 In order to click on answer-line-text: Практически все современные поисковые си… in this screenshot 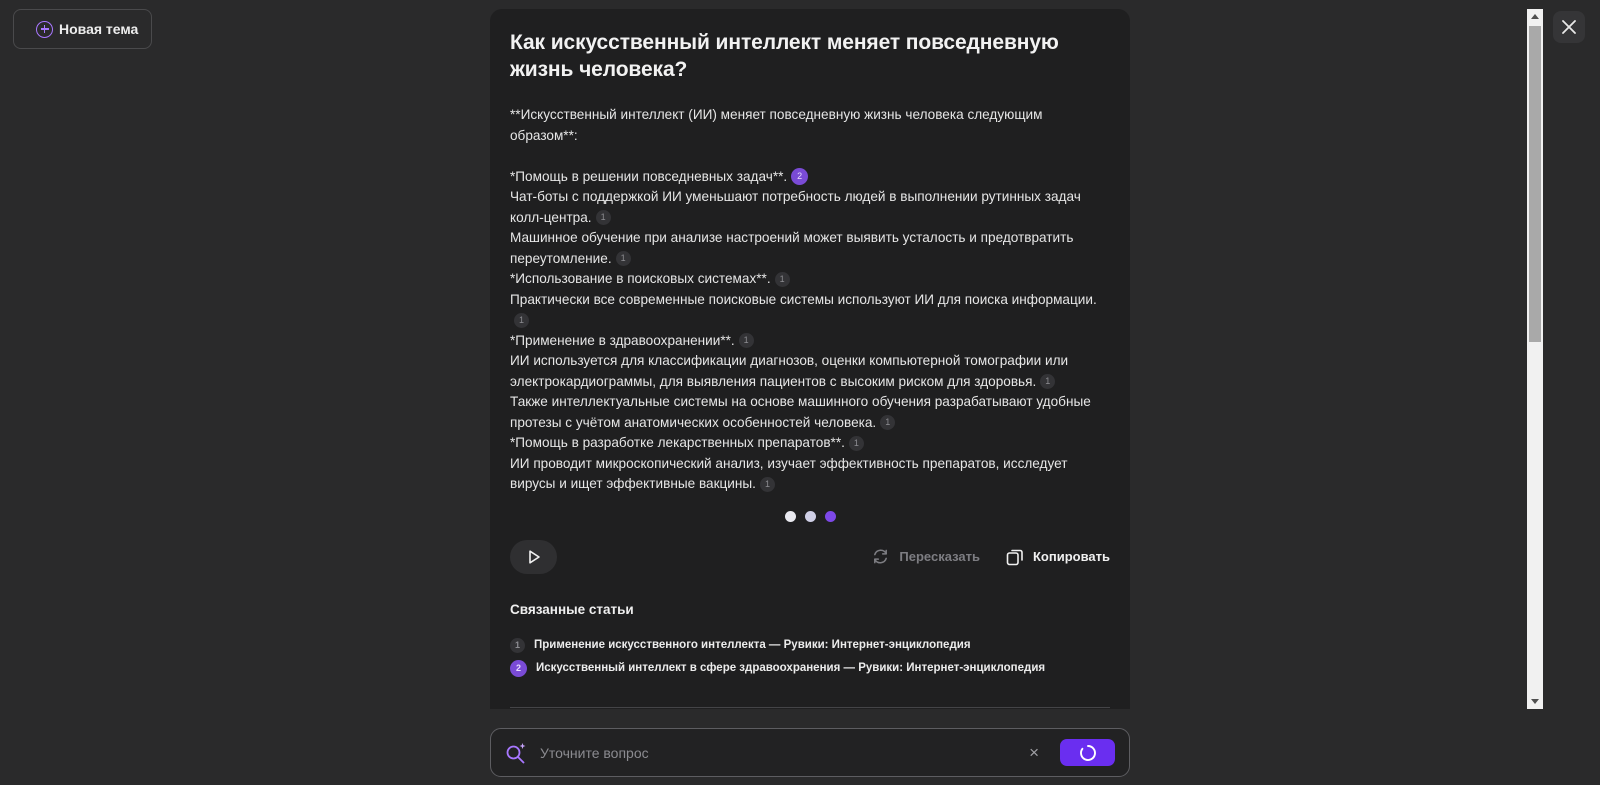, I will do `click(803, 299)`.